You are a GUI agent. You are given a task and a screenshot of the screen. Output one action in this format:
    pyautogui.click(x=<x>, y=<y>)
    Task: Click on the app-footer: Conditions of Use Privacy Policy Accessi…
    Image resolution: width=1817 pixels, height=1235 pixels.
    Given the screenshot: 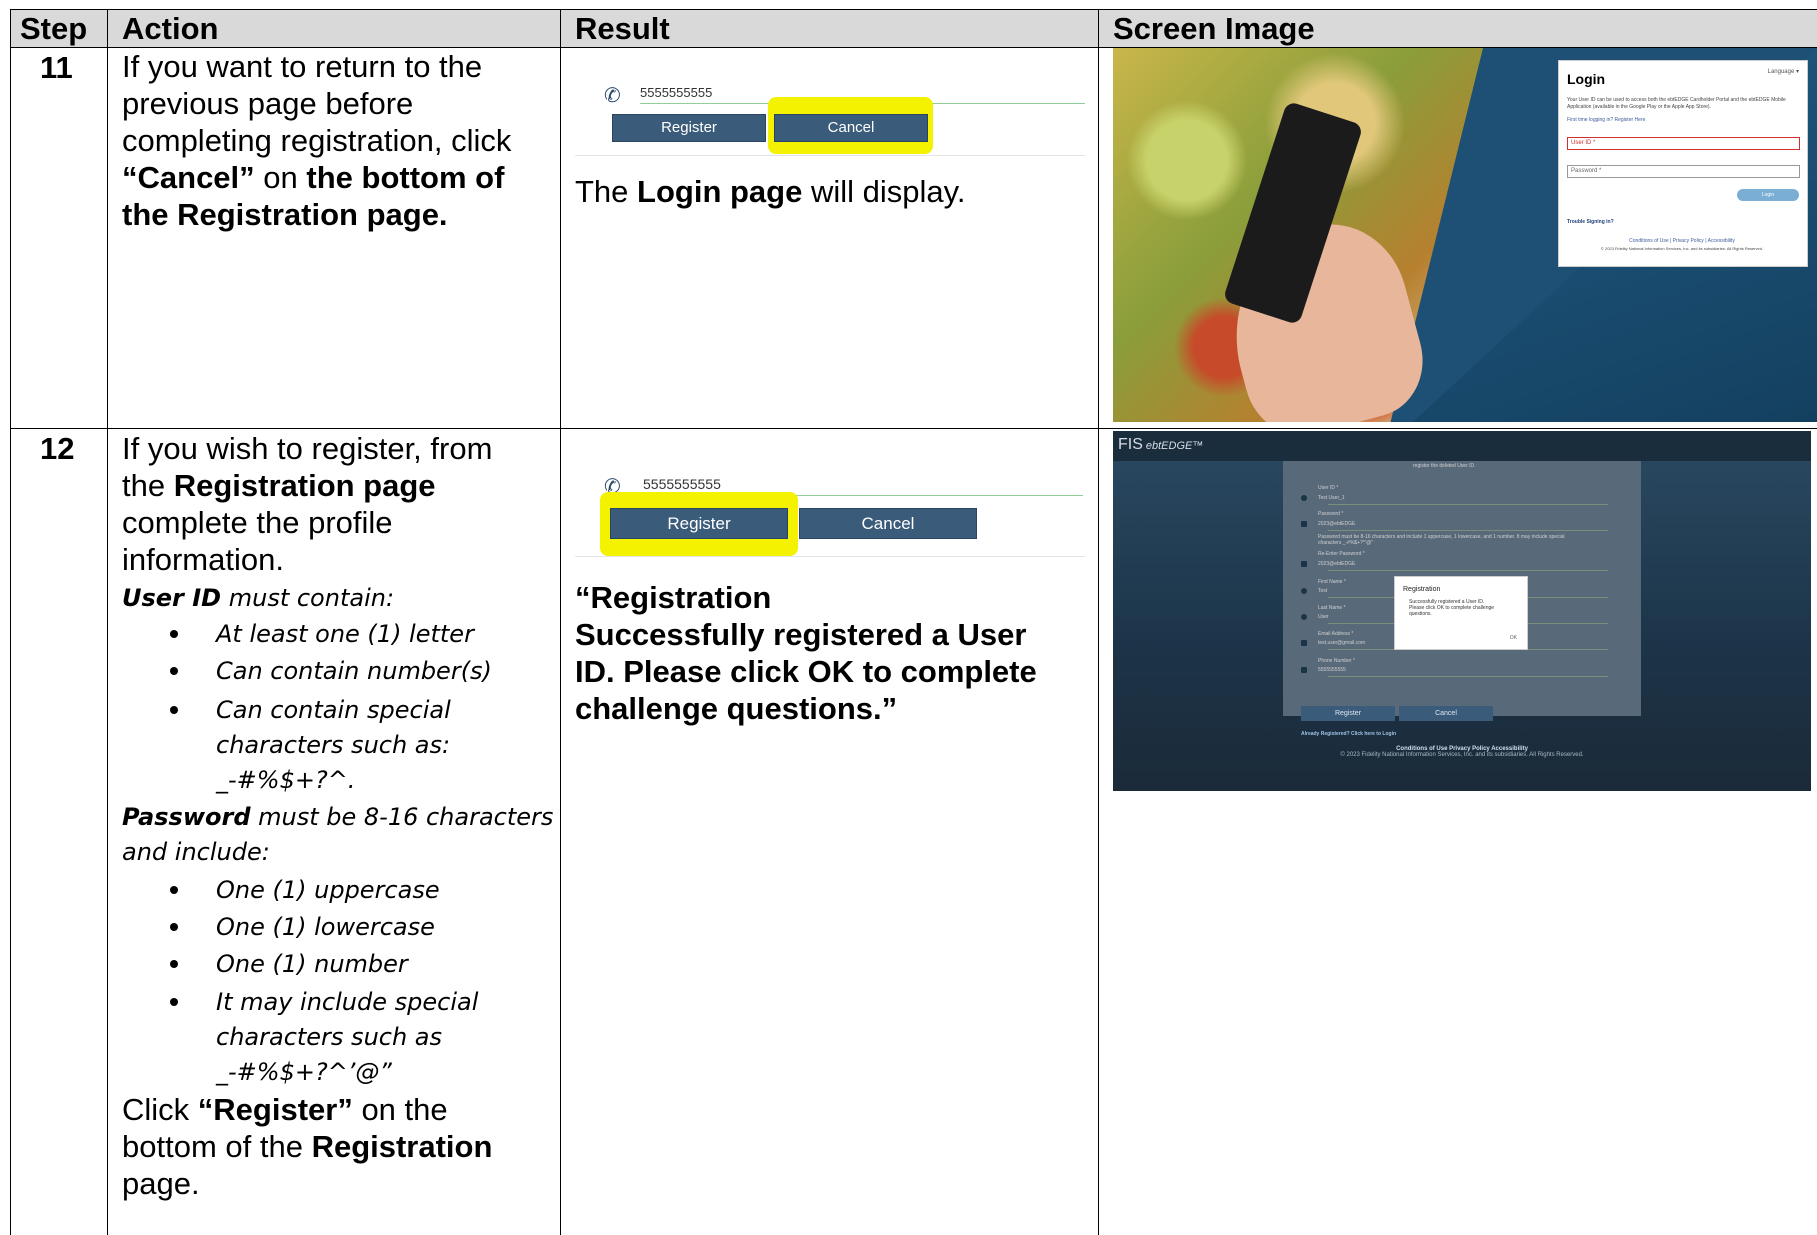 What is the action you would take?
    pyautogui.click(x=1462, y=752)
    